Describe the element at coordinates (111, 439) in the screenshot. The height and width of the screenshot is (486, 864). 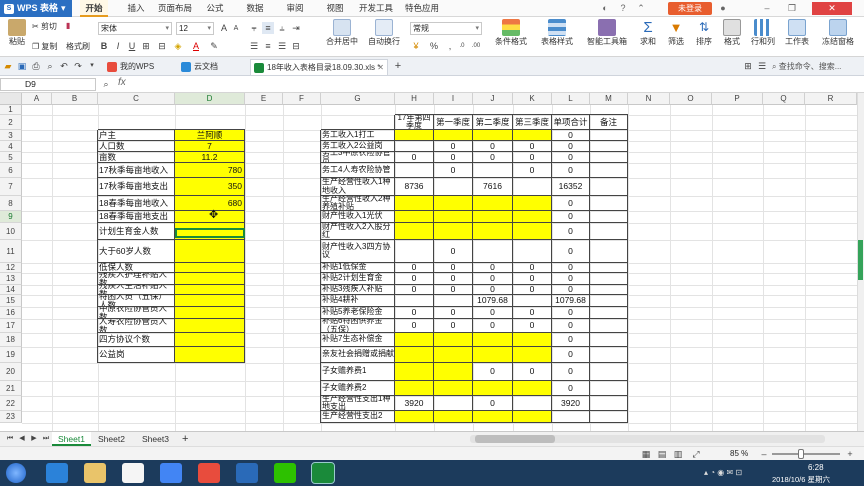
I see `sheet-tab-sheet2: Sheet2` at that location.